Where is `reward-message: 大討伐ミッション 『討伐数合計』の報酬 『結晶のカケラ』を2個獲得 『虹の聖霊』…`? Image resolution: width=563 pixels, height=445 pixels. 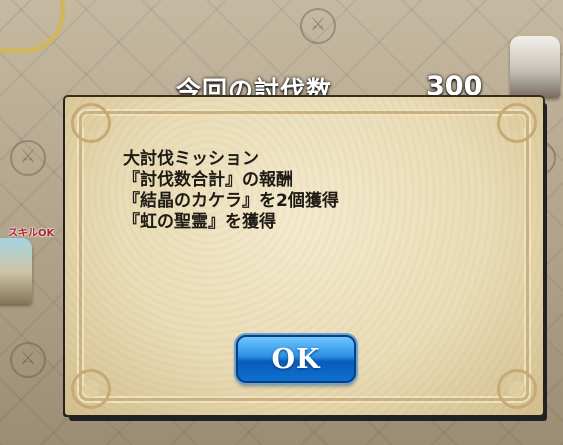 reward-message: 大討伐ミッション 『討伐数合計』の報酬 『結晶のカケラ』を2個獲得 『虹の聖霊』… is located at coordinates (313, 191).